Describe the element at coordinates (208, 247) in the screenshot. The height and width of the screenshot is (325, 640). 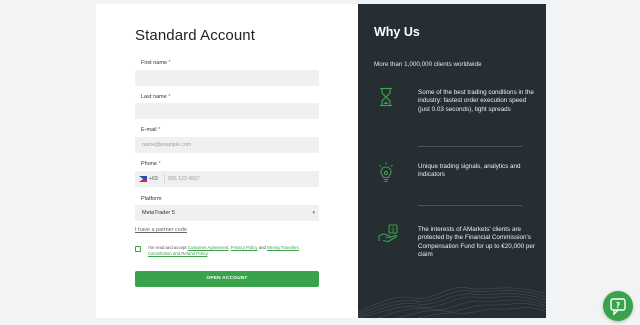
I see `customer-agreement-link: Customer Agreement` at that location.